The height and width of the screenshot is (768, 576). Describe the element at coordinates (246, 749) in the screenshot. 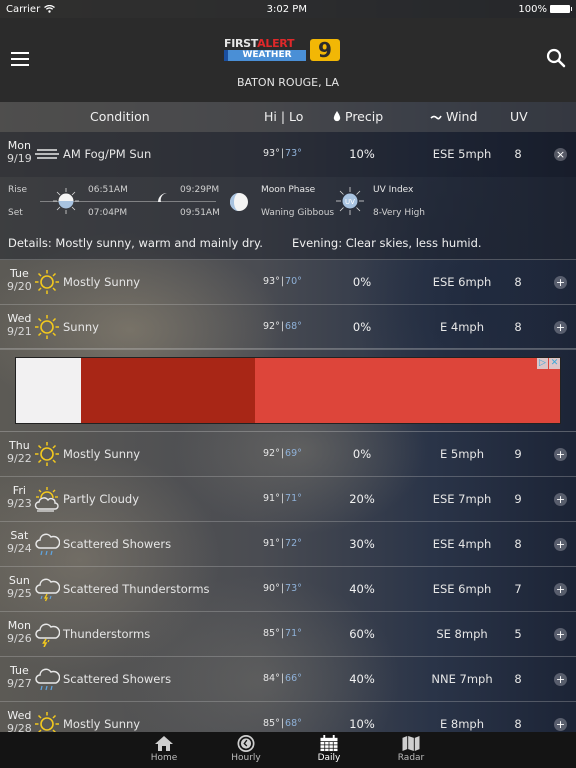

I see `tab-hourly: Hourly` at that location.